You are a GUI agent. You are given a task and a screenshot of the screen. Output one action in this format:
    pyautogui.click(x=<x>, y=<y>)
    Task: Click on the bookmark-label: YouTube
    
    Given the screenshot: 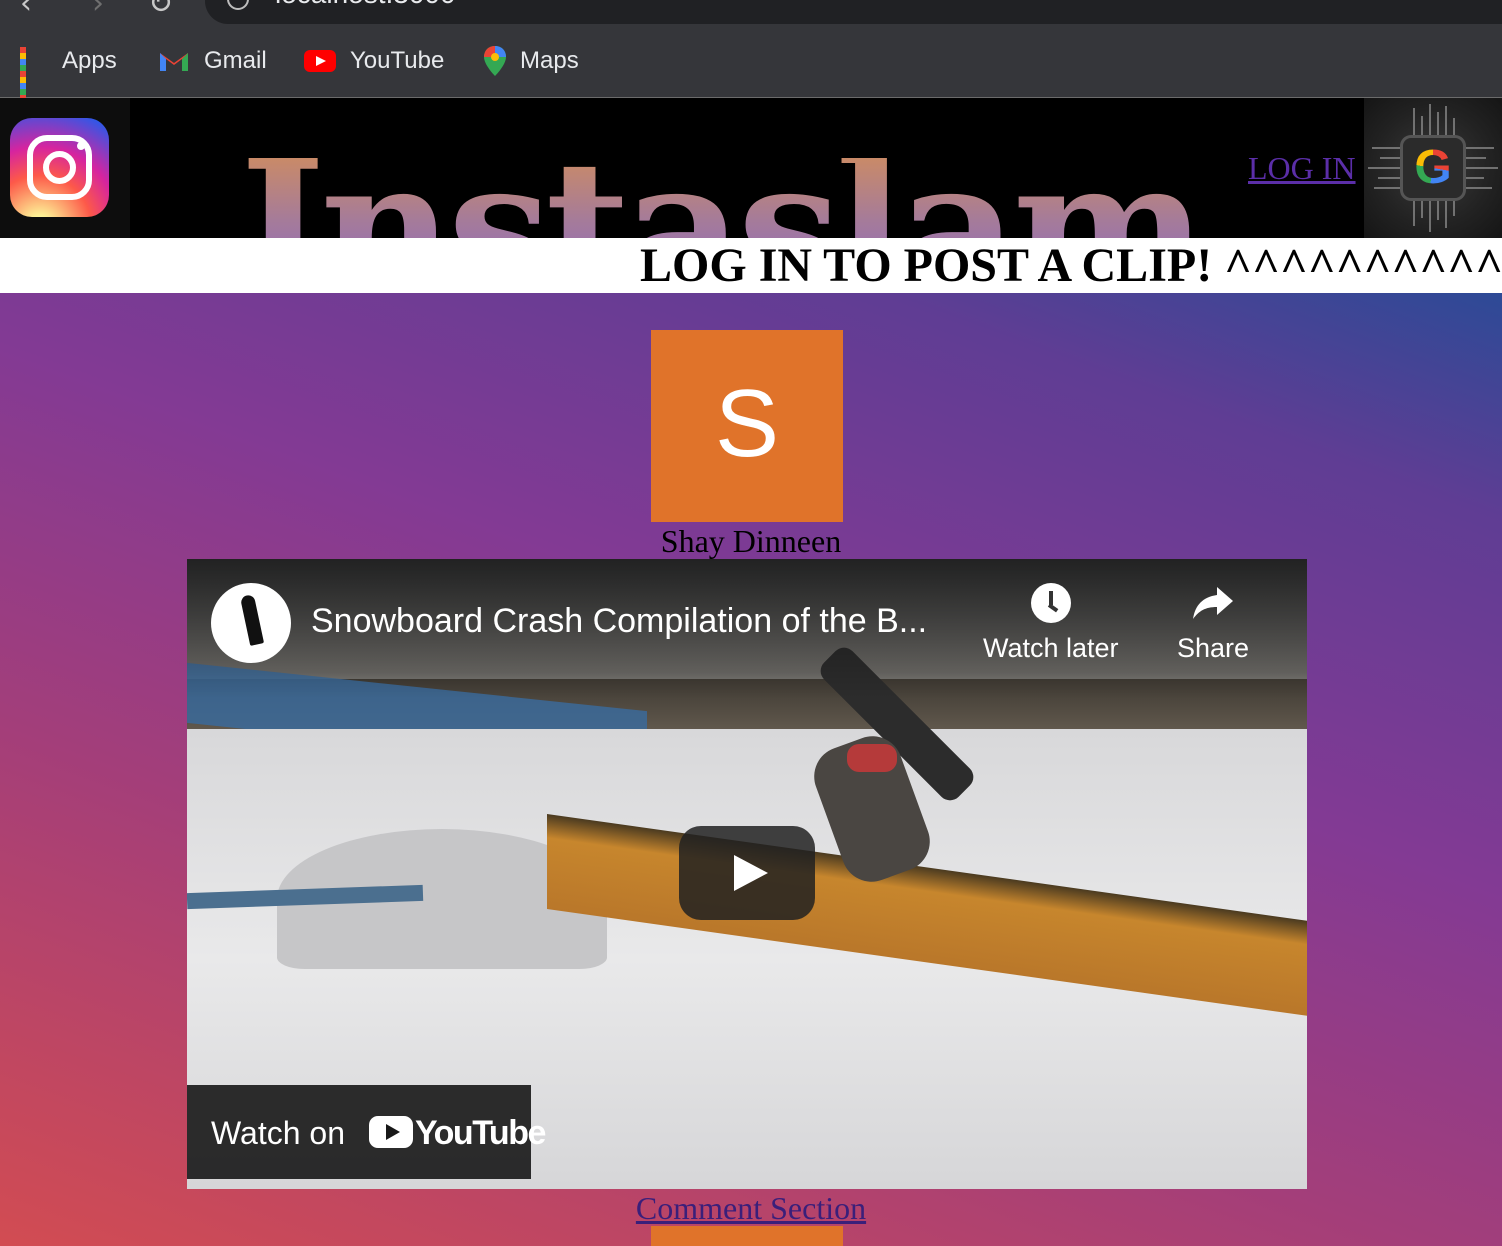 What is the action you would take?
    pyautogui.click(x=397, y=60)
    